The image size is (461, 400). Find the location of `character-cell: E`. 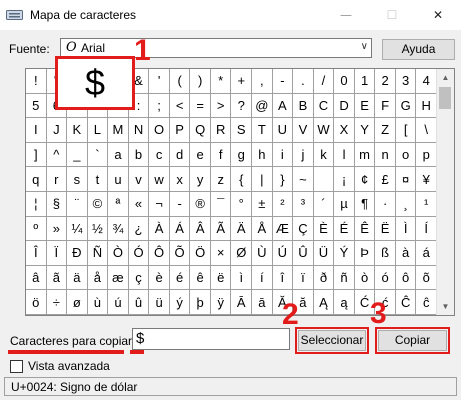

character-cell: E is located at coordinates (365, 106).